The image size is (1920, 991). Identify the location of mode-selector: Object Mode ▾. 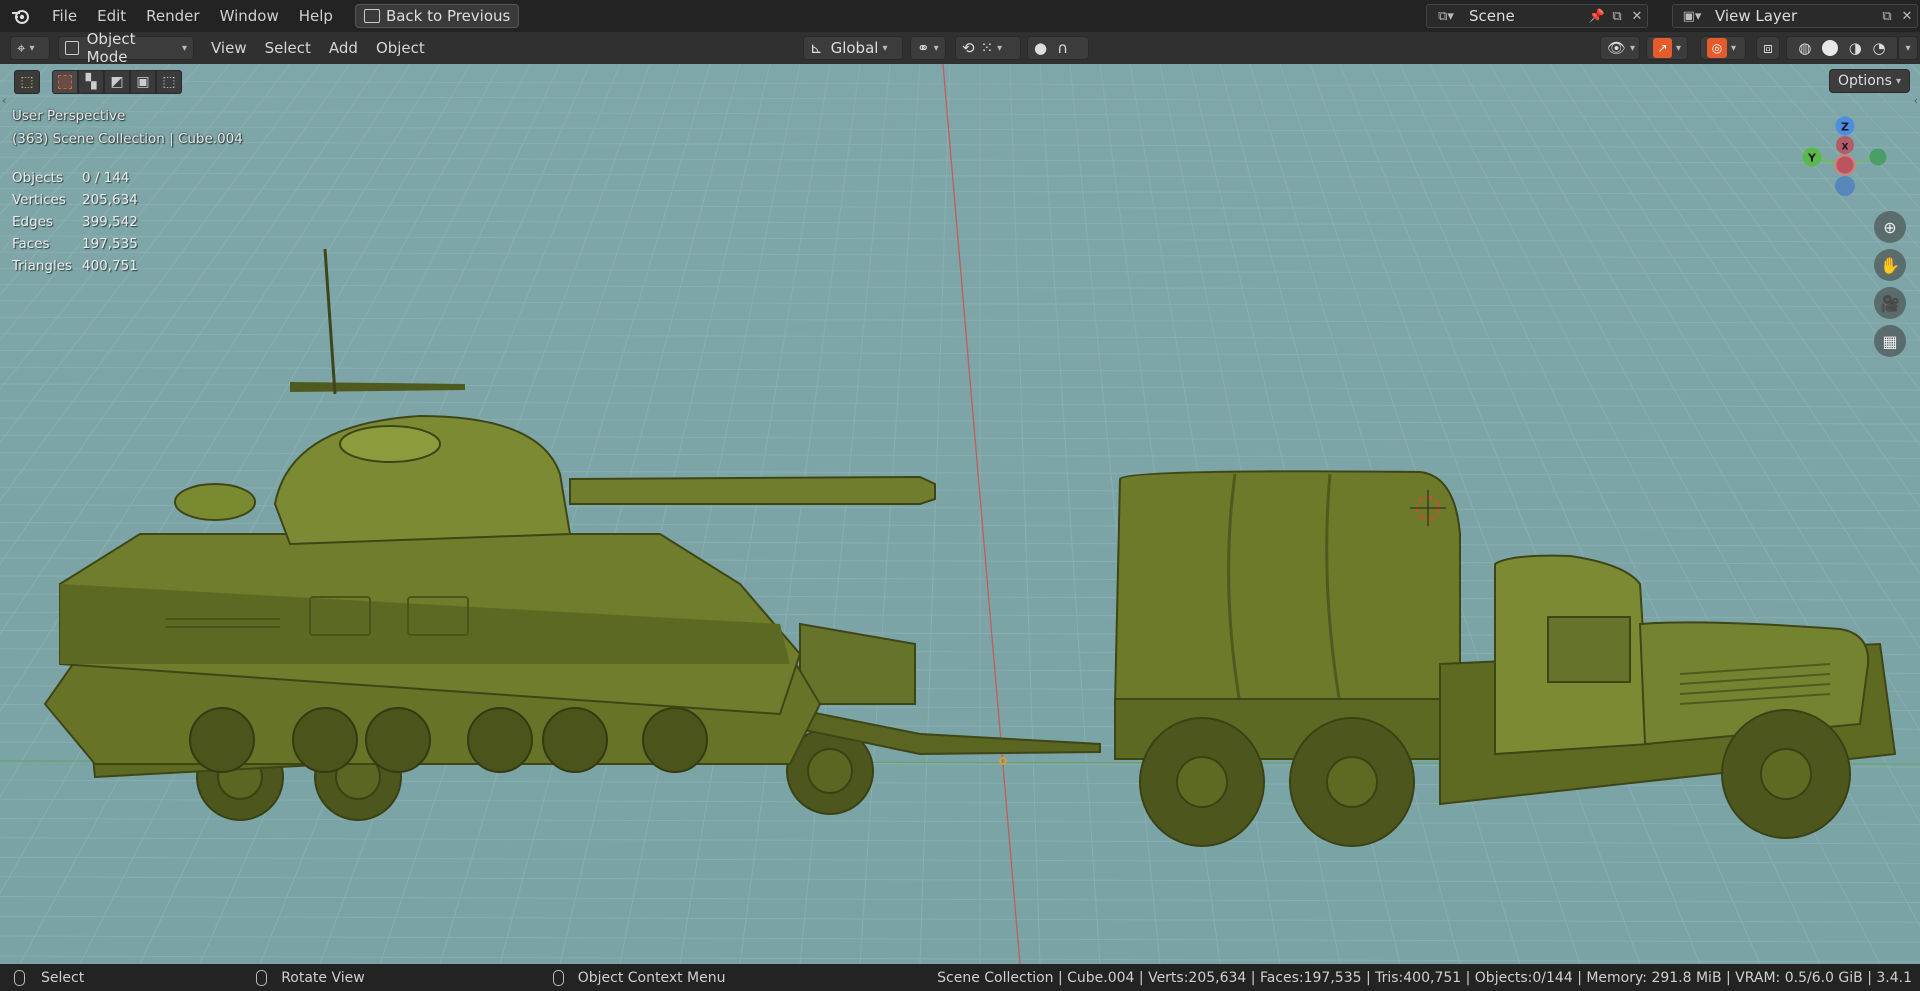
(126, 48).